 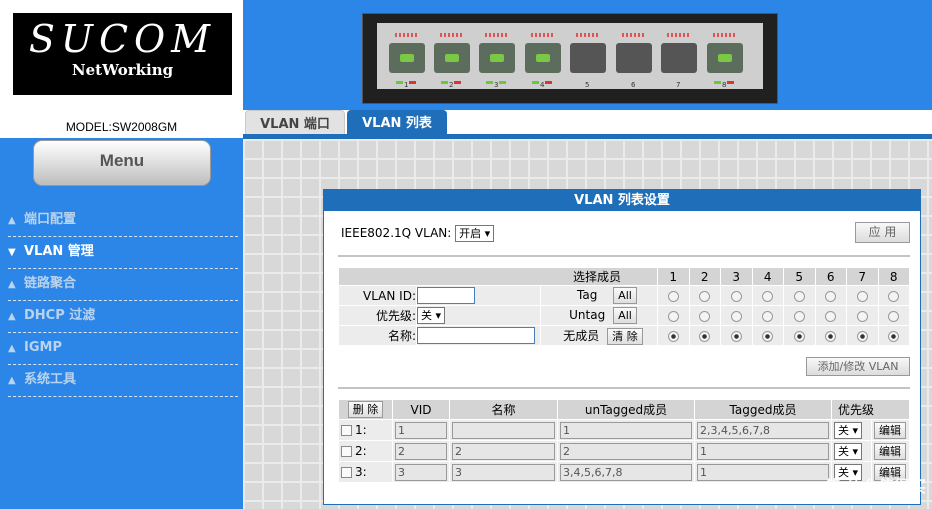 I want to click on port-col-7: 7, so click(x=862, y=276).